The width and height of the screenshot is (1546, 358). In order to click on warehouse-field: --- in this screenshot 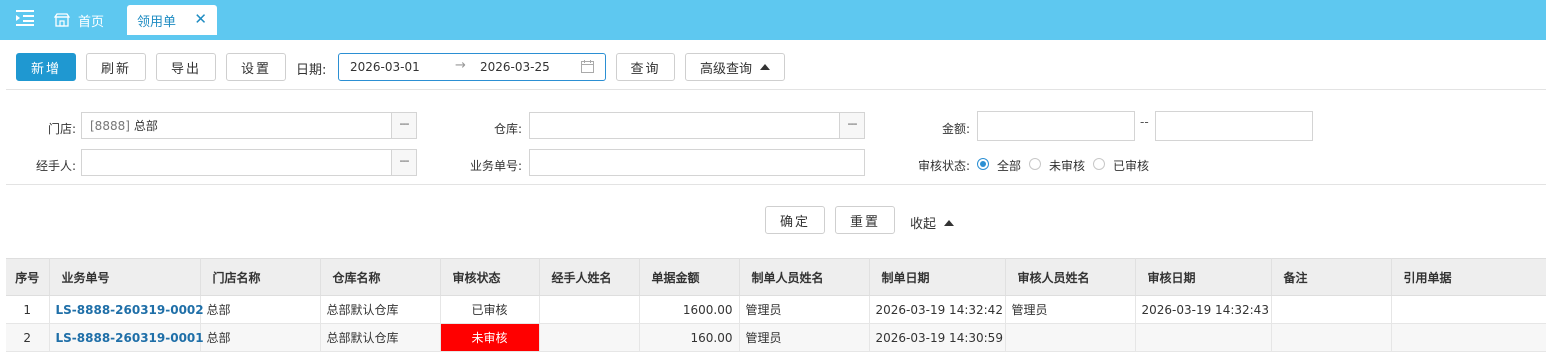, I will do `click(697, 125)`.